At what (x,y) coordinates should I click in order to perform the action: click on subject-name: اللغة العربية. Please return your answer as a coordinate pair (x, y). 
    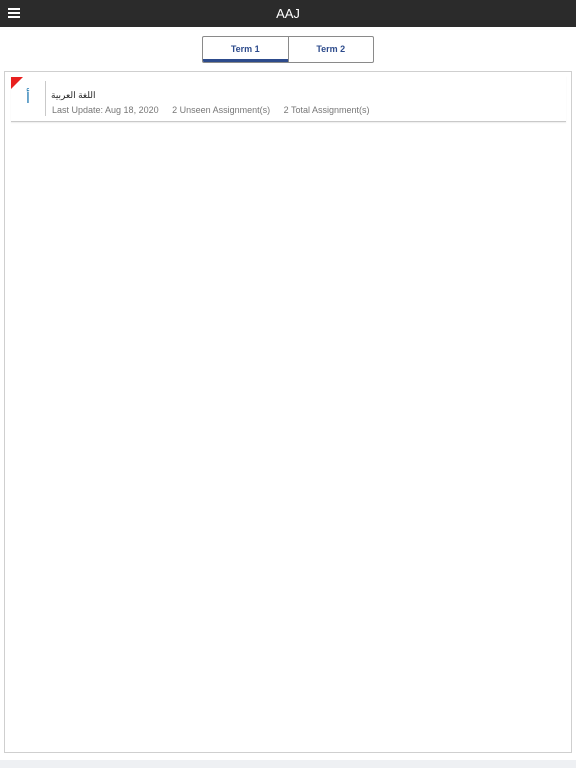
    Looking at the image, I should click on (73, 95).